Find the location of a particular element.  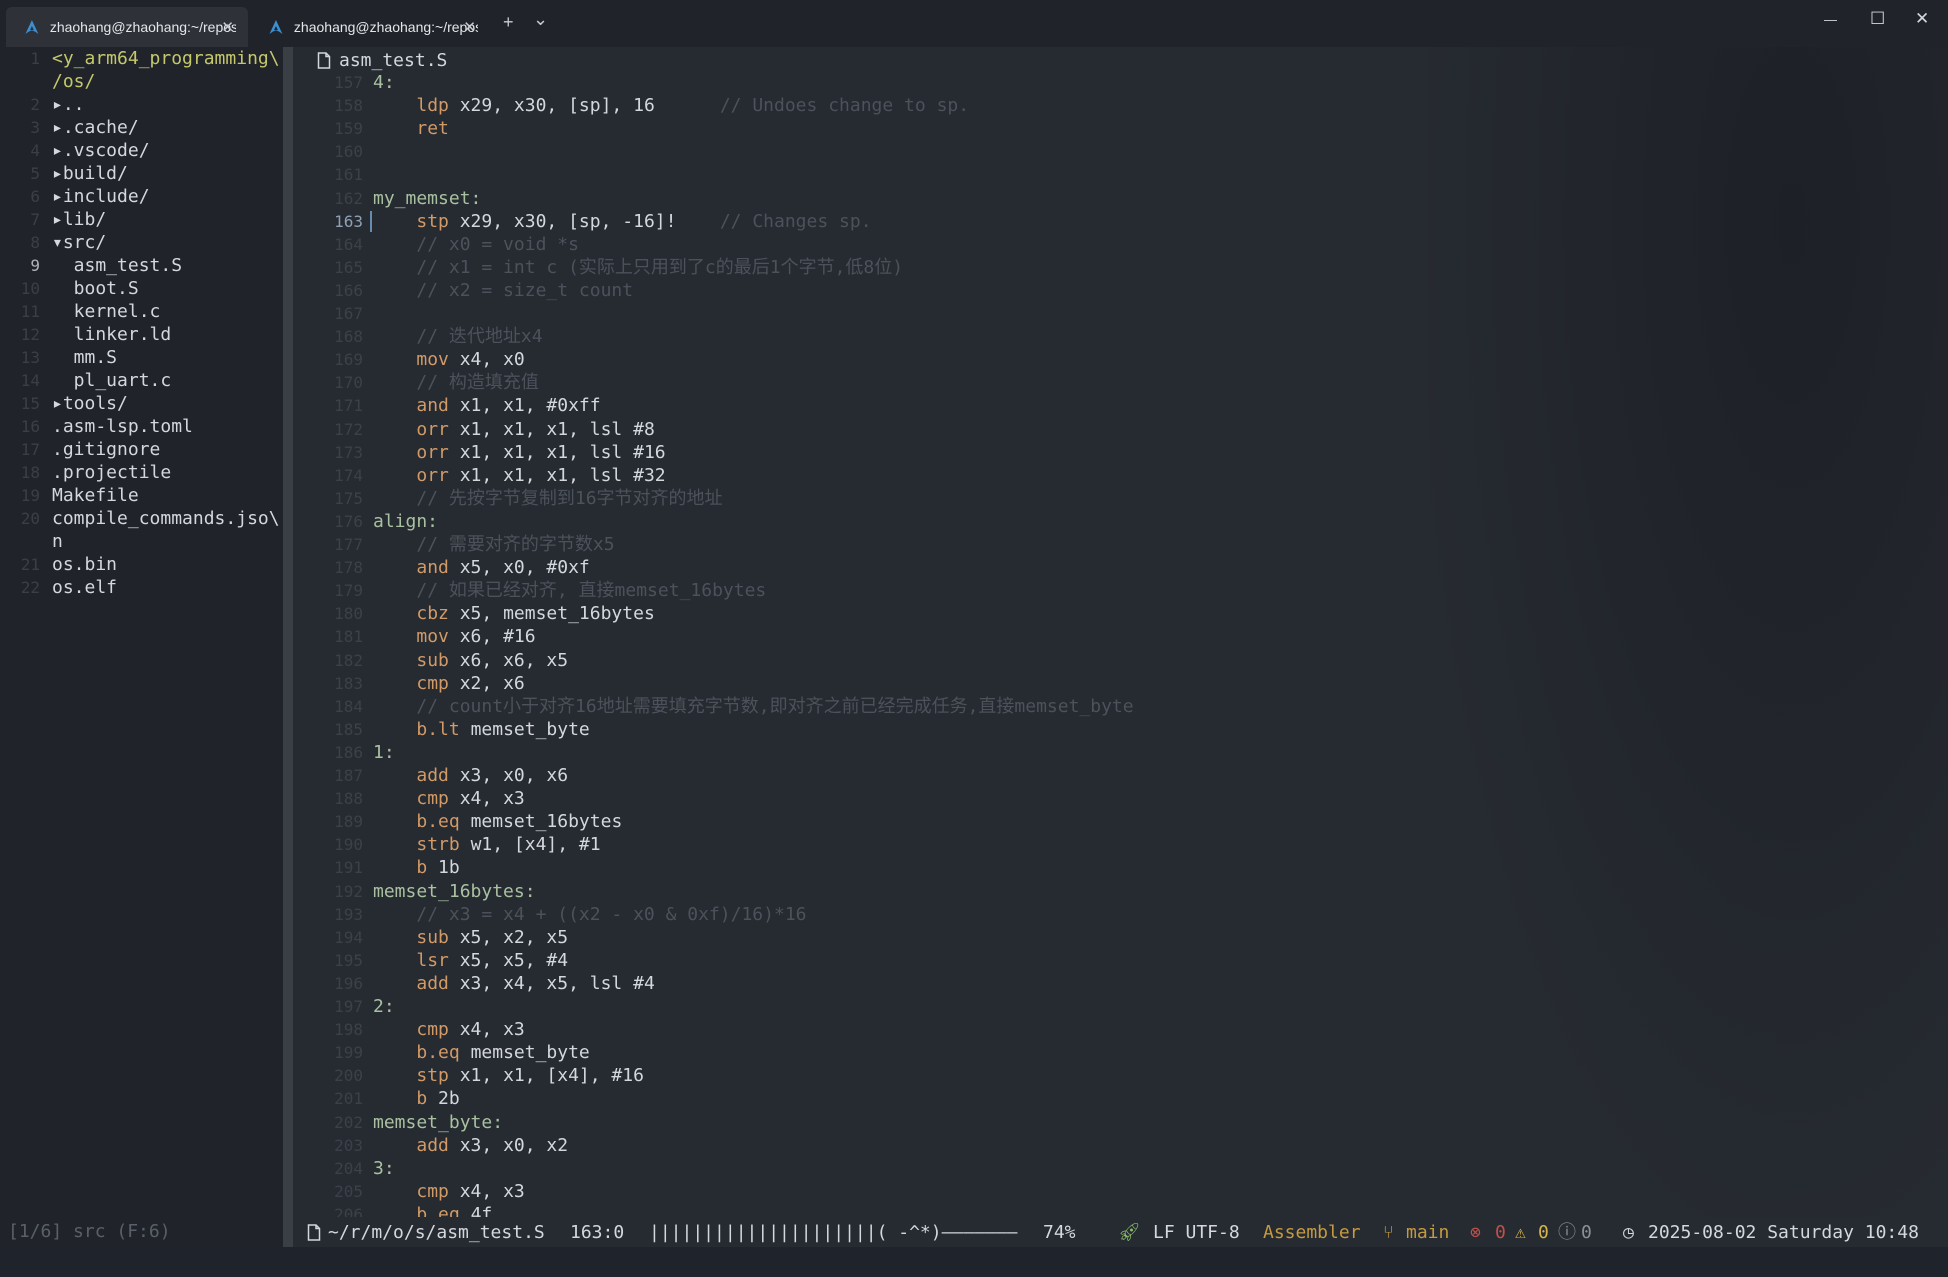

code-line: 195 lsr x5, x5, #4 is located at coordinates (1093, 960).